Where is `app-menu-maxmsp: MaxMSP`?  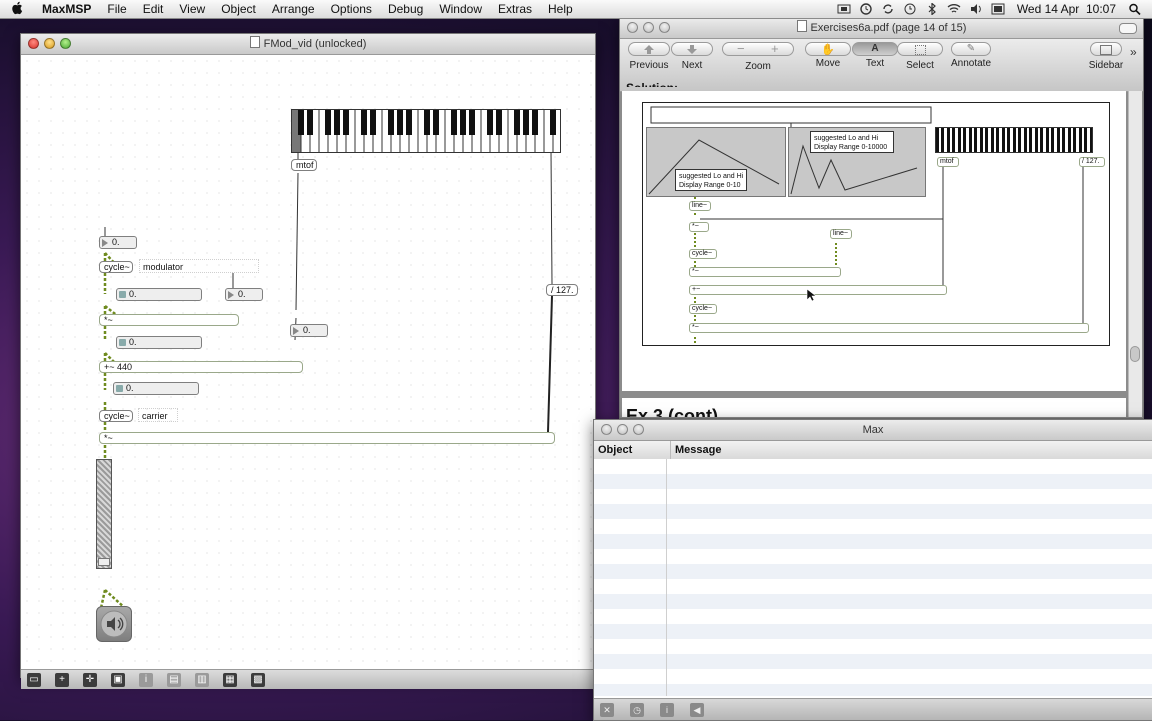 app-menu-maxmsp: MaxMSP is located at coordinates (66, 9).